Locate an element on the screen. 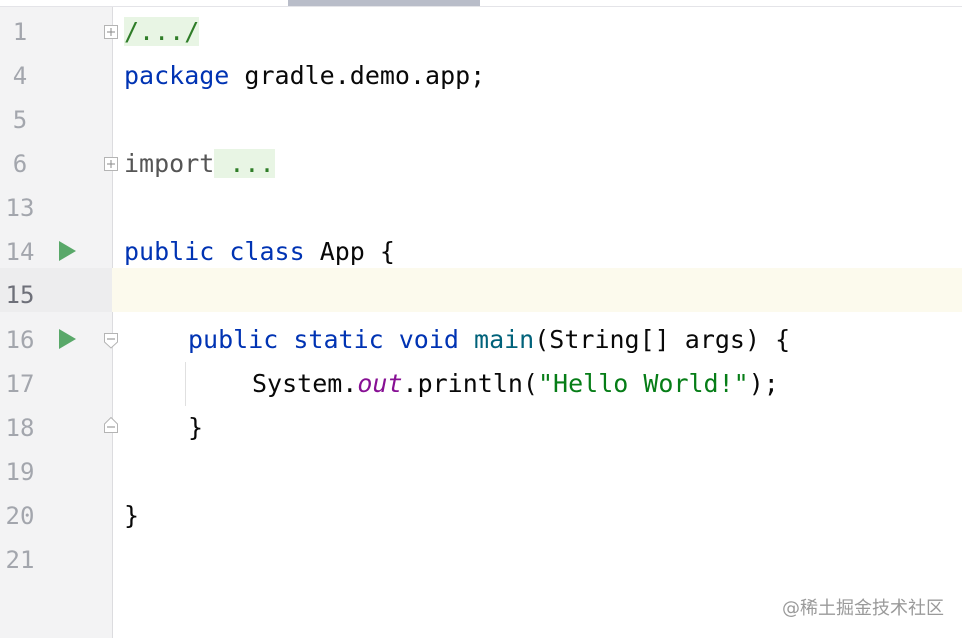 The width and height of the screenshot is (962, 638). code-line-16: public static void main(String[] args) { is located at coordinates (489, 340).